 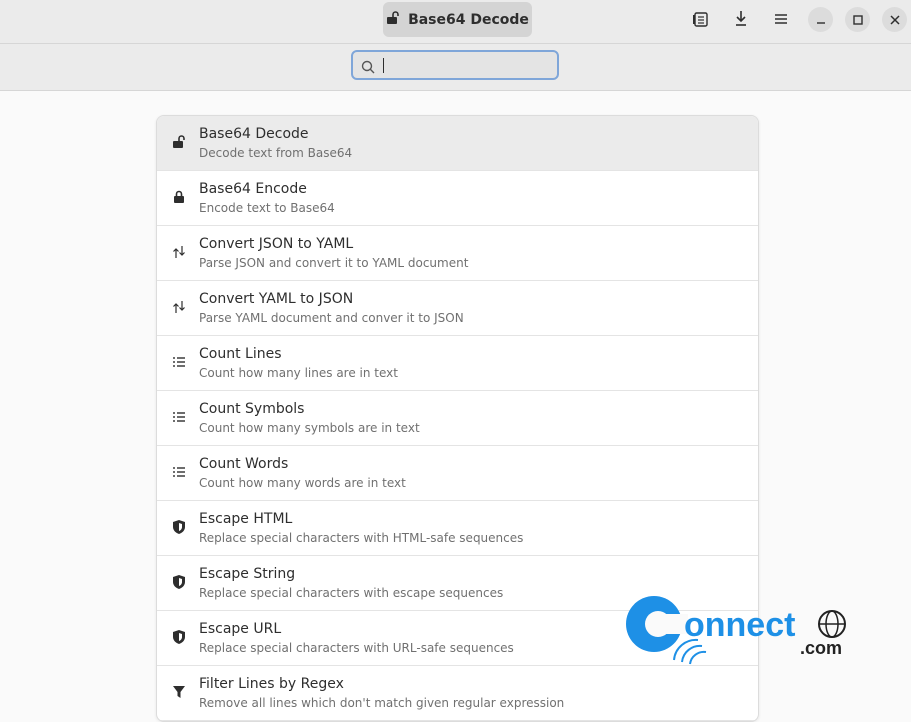 What do you see at coordinates (240, 354) in the screenshot?
I see `tool-title: Count Lines` at bounding box center [240, 354].